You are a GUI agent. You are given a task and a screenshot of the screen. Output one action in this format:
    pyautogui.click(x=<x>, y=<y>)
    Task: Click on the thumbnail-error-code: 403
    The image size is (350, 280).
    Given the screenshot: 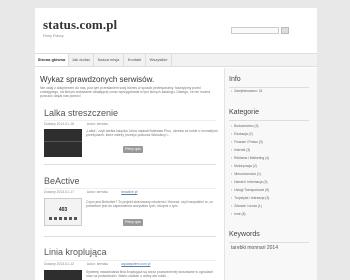 What is the action you would take?
    pyautogui.click(x=63, y=210)
    